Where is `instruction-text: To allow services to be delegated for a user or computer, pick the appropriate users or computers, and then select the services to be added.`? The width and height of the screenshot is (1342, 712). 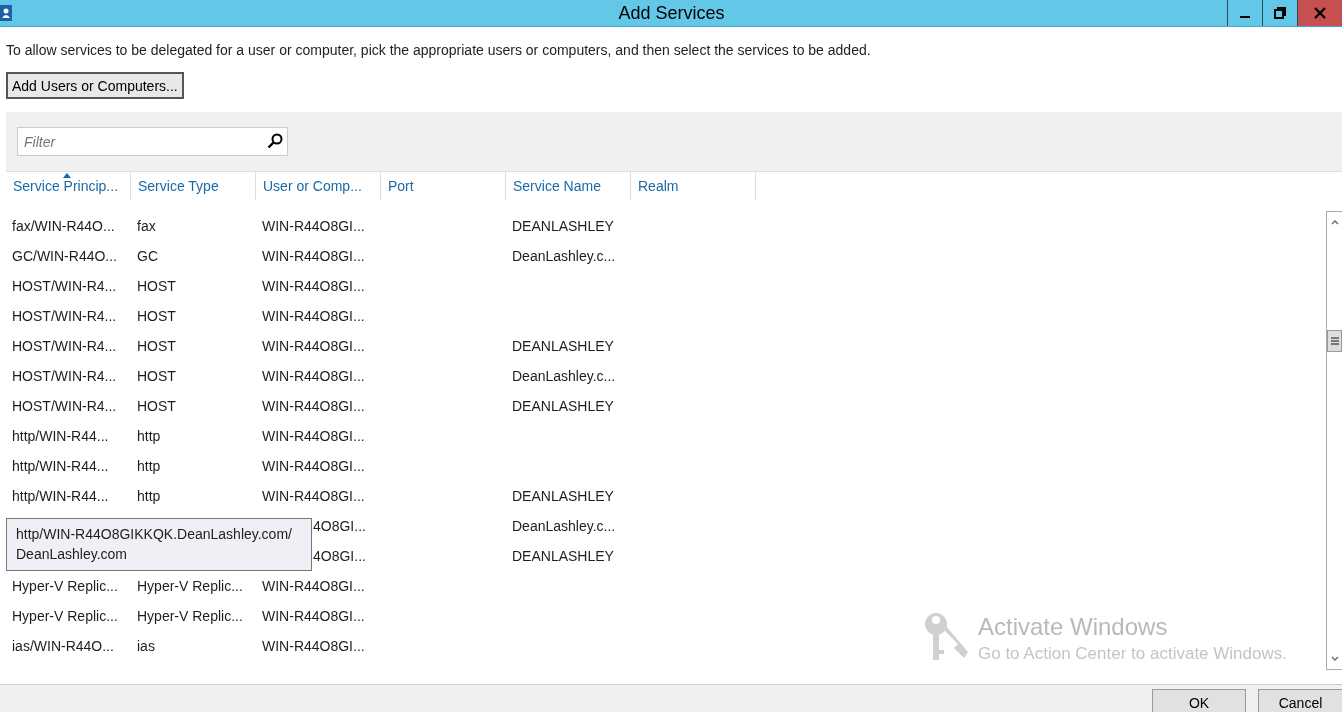
instruction-text: To allow services to be delegated for a user or computer, pick the appropriate users or computers, and then select the services to be added. is located at coordinates (439, 50).